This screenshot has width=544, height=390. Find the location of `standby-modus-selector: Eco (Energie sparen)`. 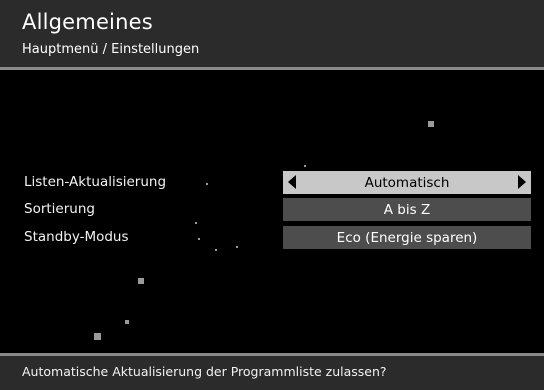

standby-modus-selector: Eco (Energie sparen) is located at coordinates (407, 237).